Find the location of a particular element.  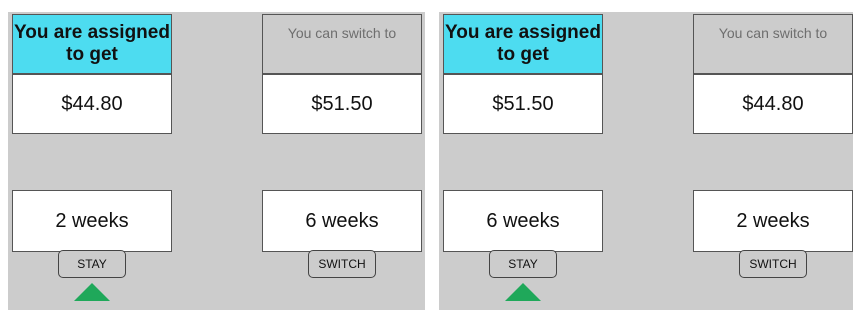

switch-amount: $51.50 is located at coordinates (342, 104).